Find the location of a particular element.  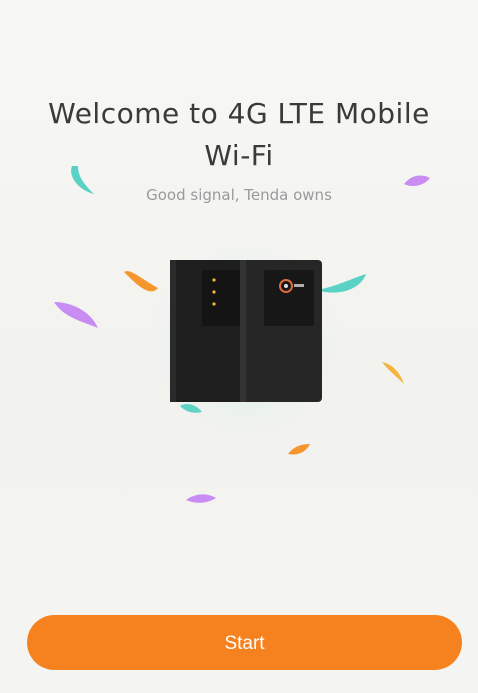

confetti-yellow-piece is located at coordinates (393, 373).